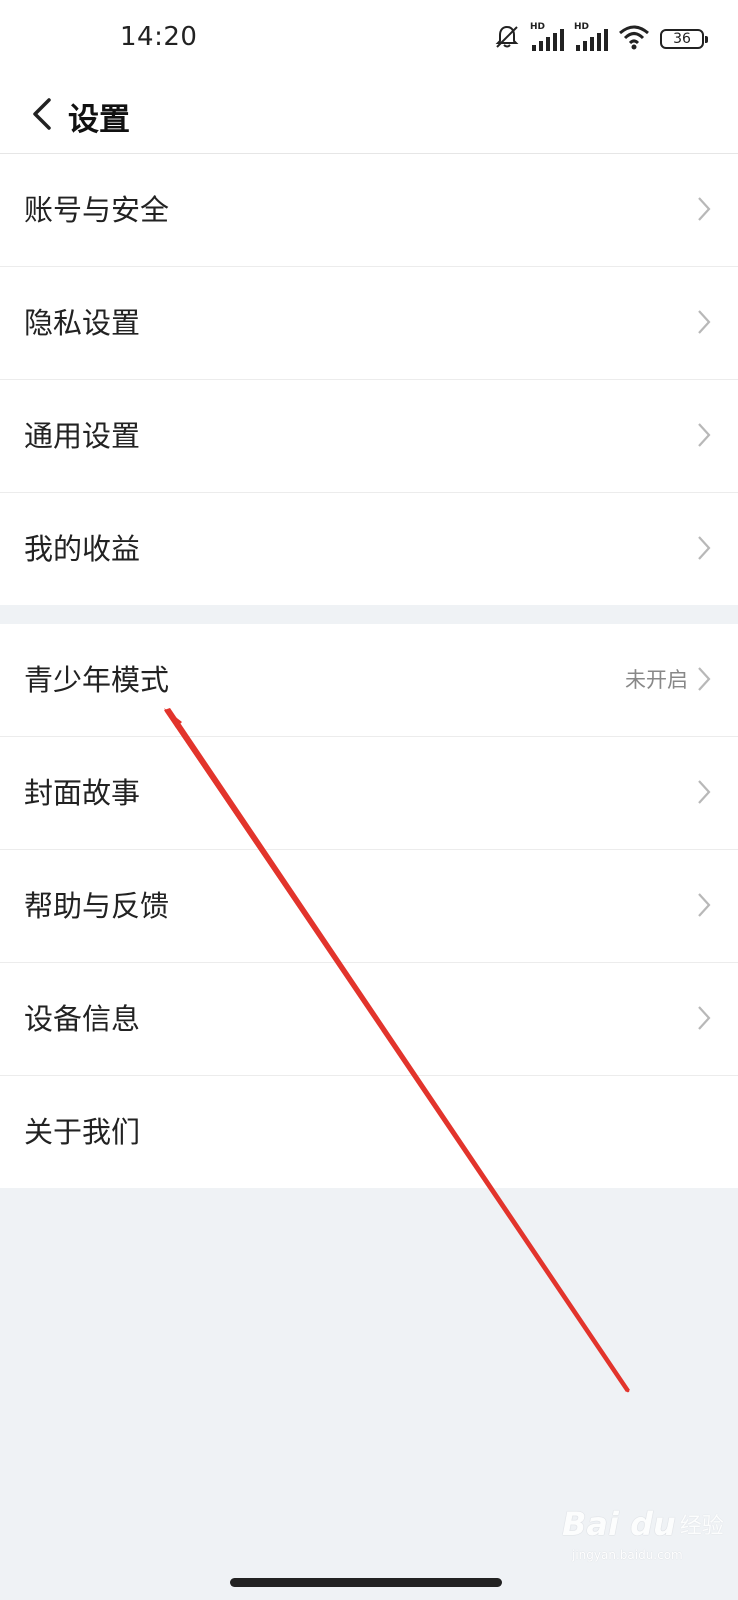  Describe the element at coordinates (366, 1582) in the screenshot. I see `home-indicator` at that location.